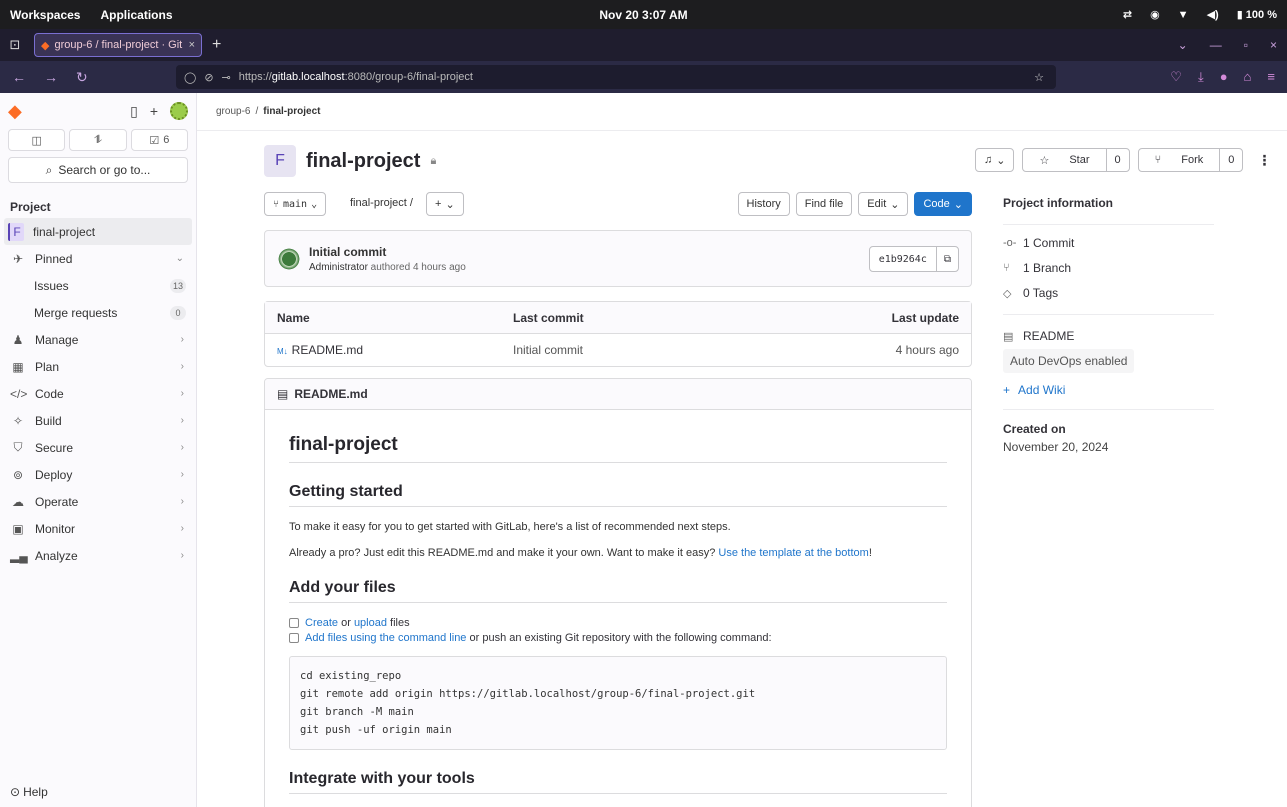 The height and width of the screenshot is (807, 1287). Describe the element at coordinates (192, 45) in the screenshot. I see `tab-close-icon: ×` at that location.